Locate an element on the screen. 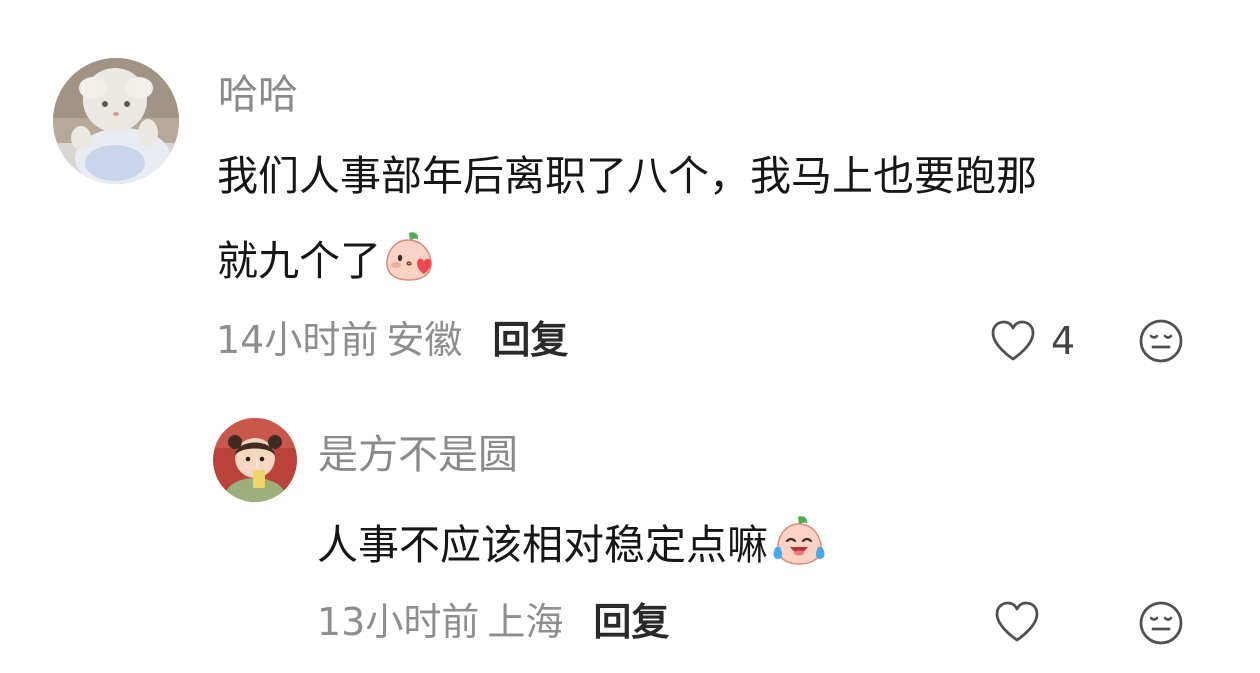 The height and width of the screenshot is (673, 1260). username: 哈哈 is located at coordinates (258, 95).